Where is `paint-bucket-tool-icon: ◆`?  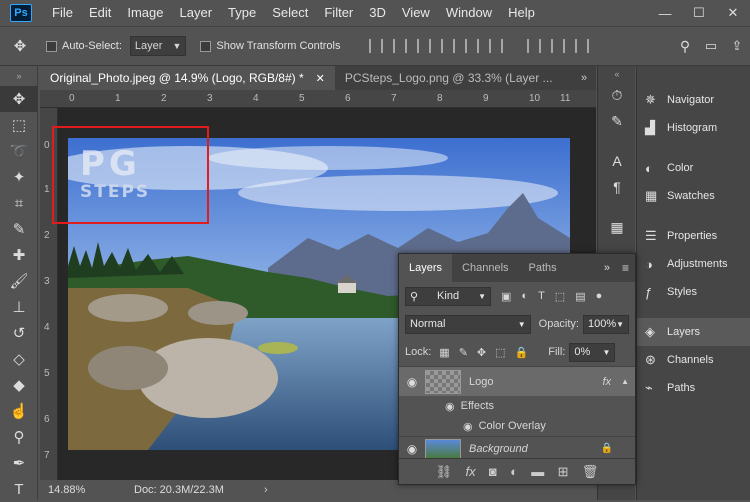 paint-bucket-tool-icon: ◆ is located at coordinates (19, 385).